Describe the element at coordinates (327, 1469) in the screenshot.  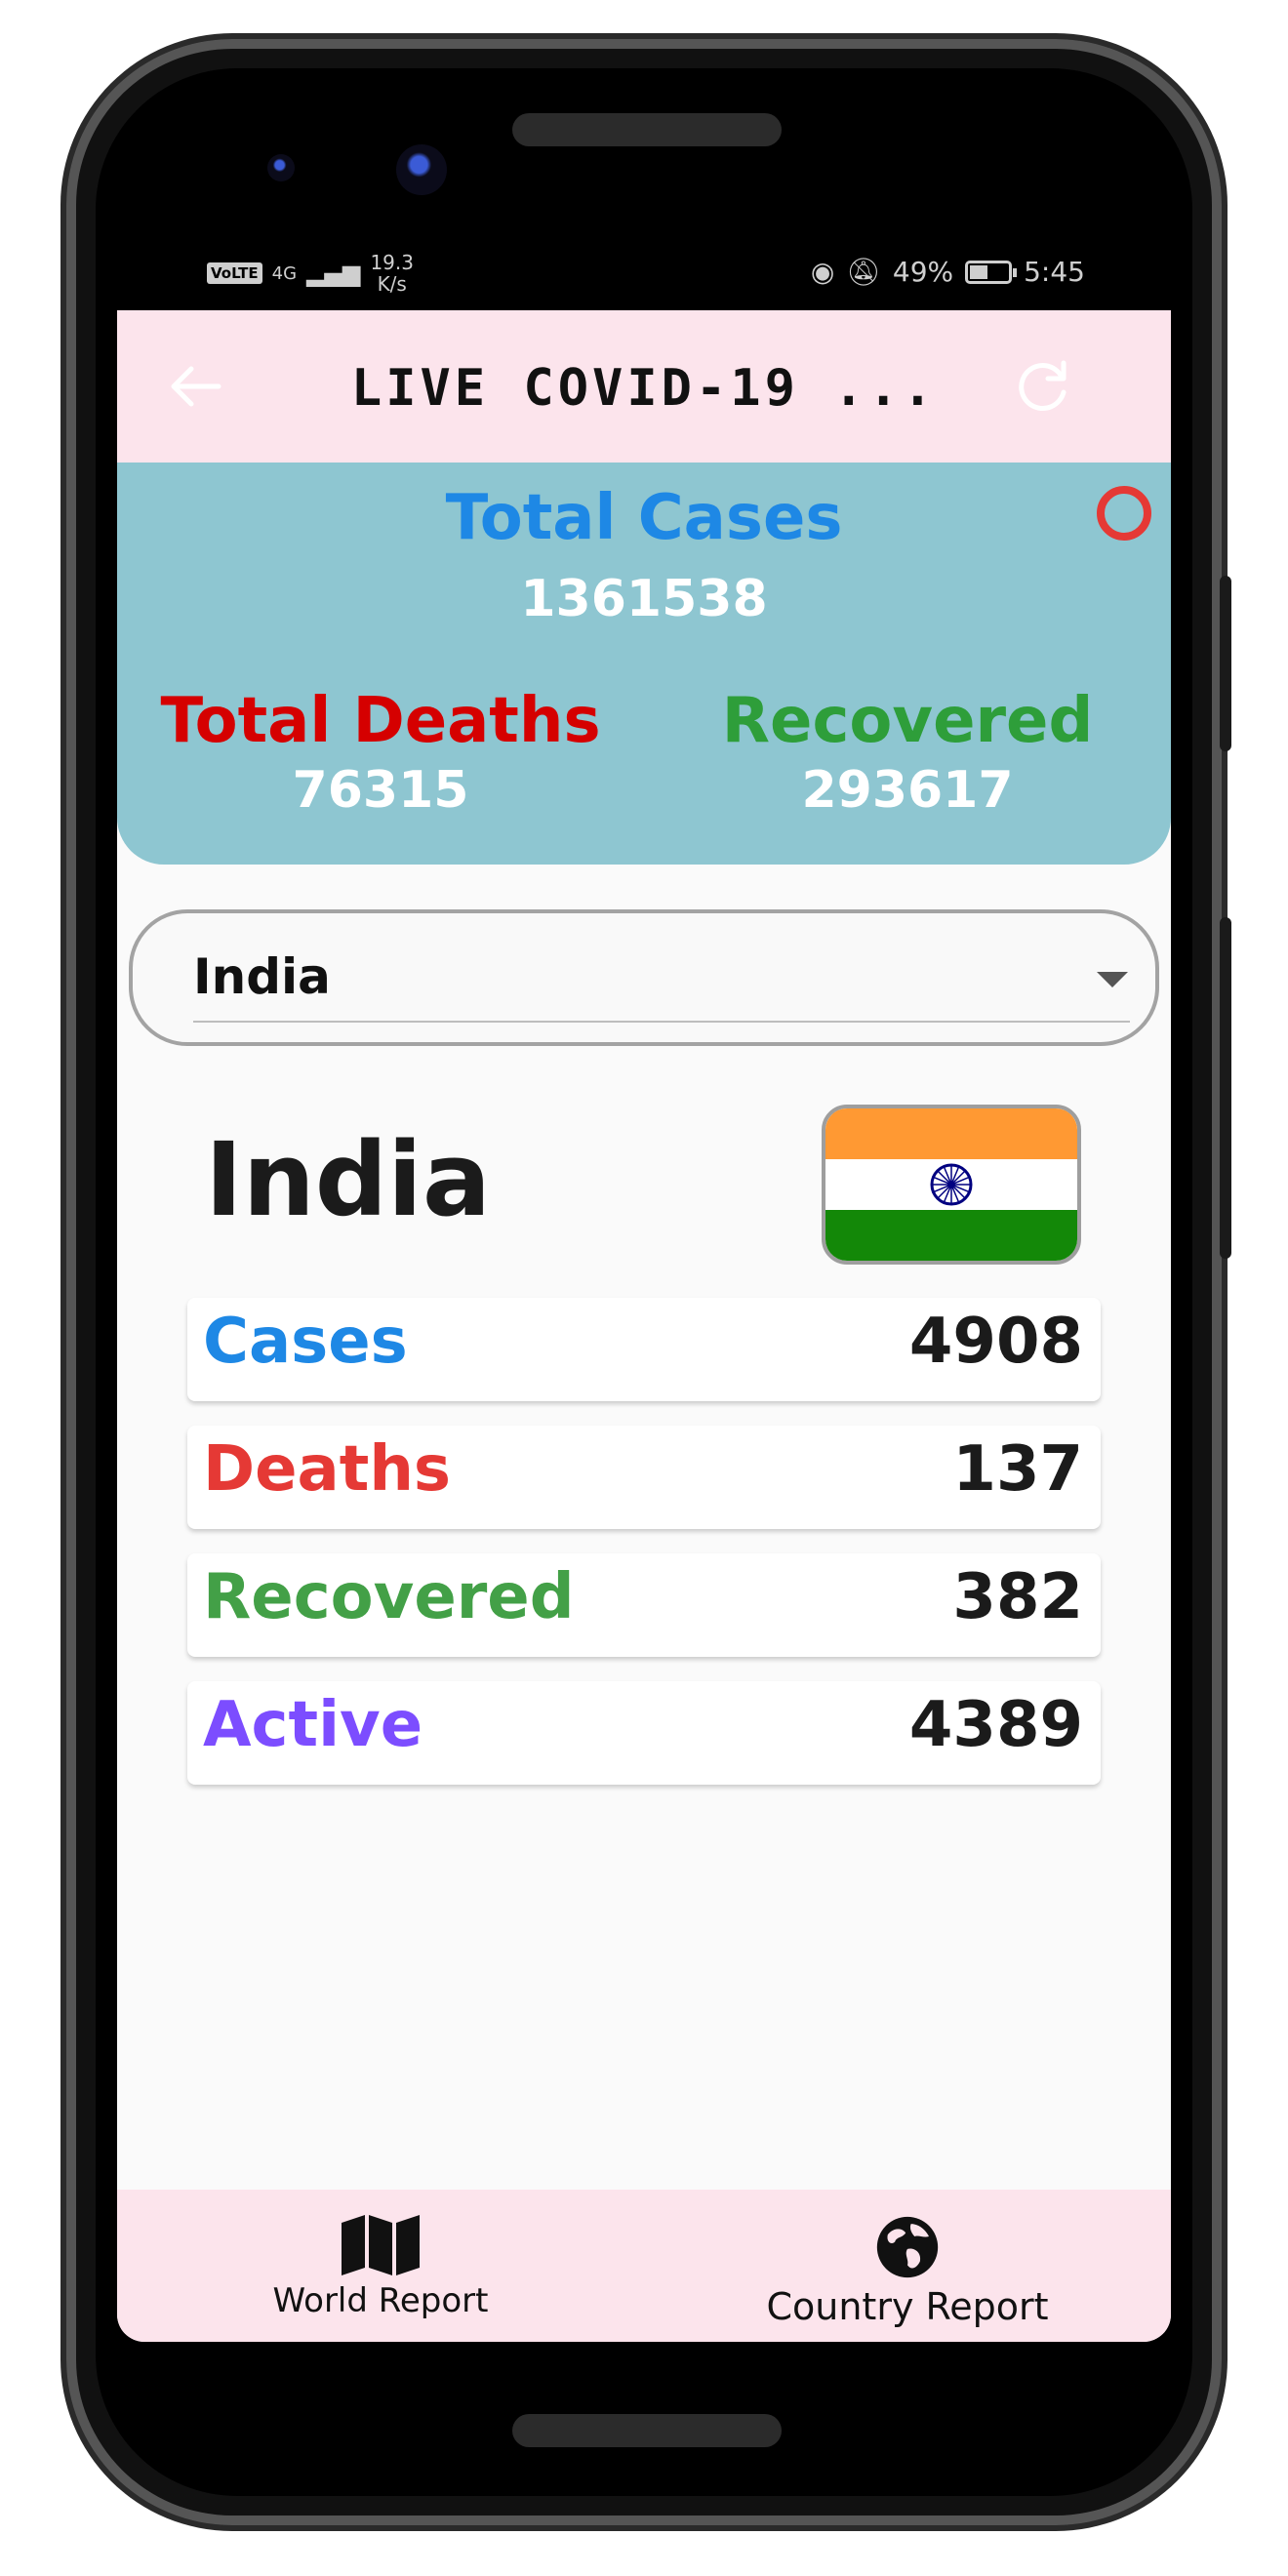
I see `stat-label-deaths: Deaths` at that location.